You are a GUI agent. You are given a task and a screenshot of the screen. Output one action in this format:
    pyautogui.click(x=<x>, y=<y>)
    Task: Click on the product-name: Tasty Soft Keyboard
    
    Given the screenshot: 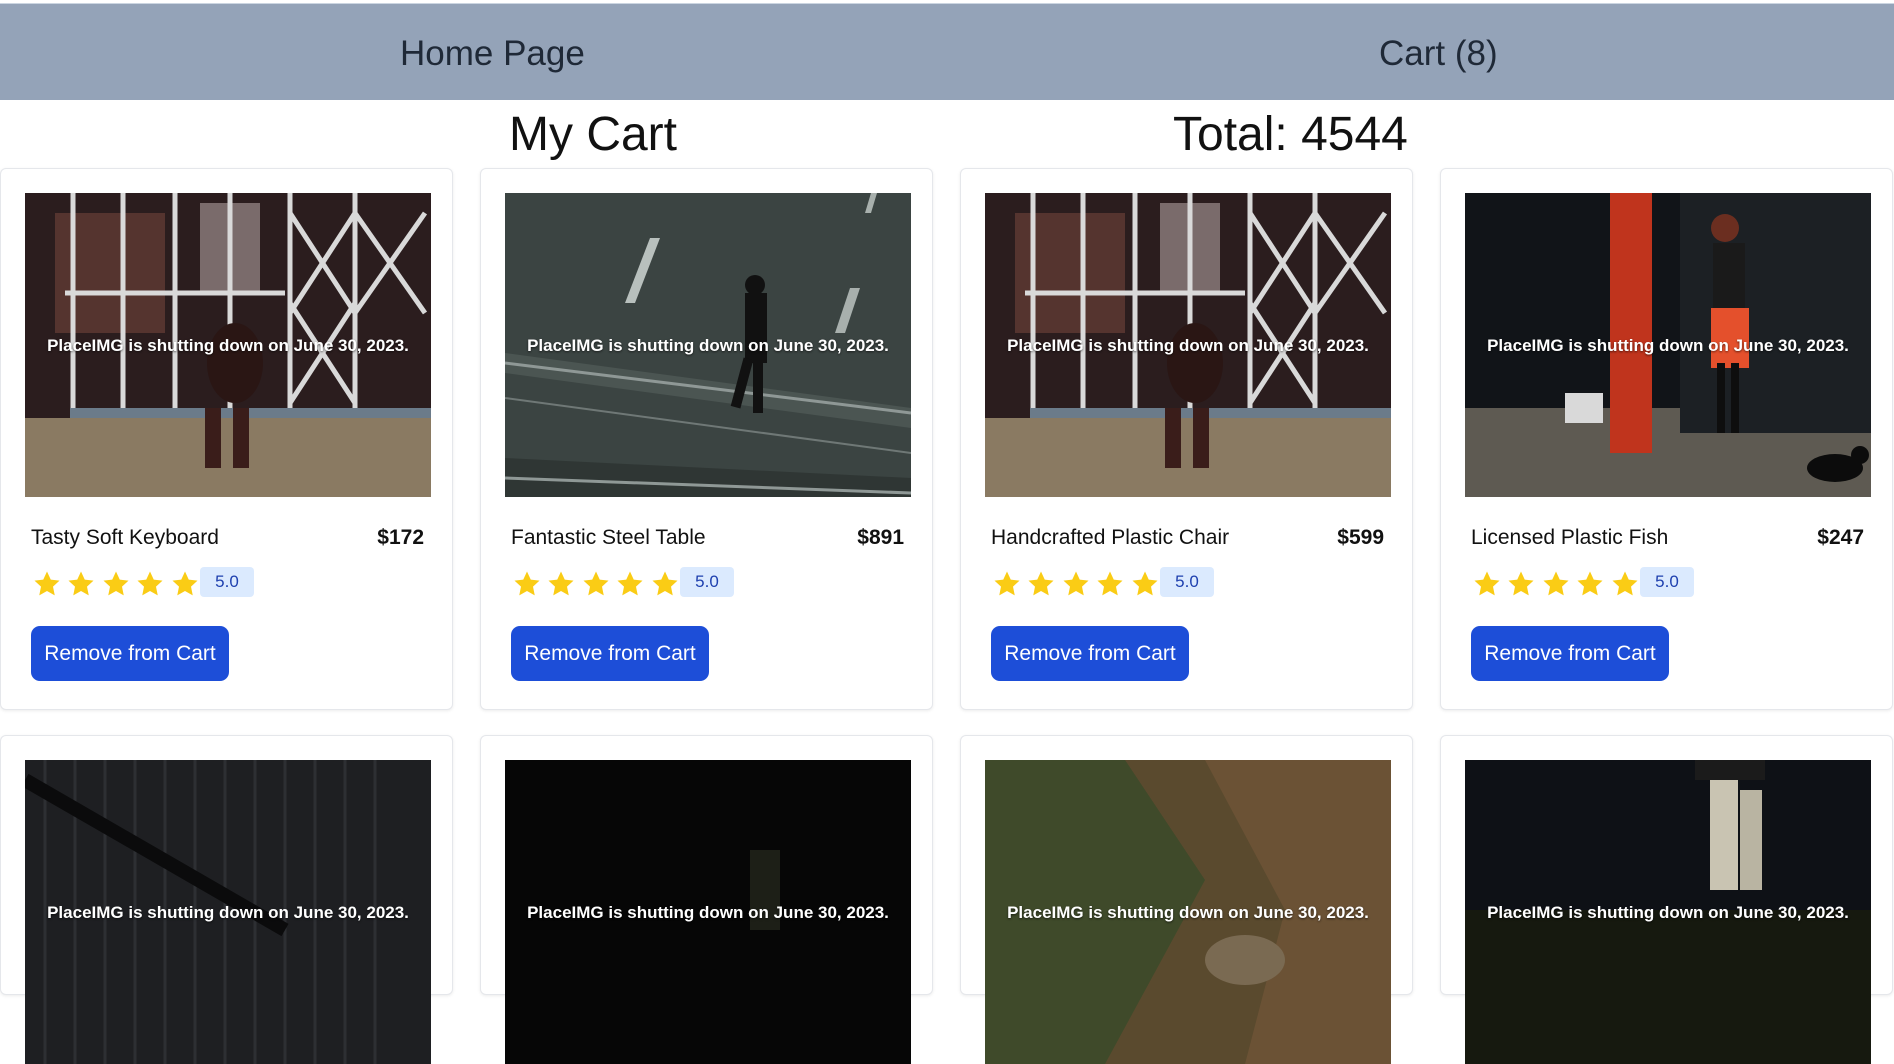 What is the action you would take?
    pyautogui.click(x=125, y=537)
    